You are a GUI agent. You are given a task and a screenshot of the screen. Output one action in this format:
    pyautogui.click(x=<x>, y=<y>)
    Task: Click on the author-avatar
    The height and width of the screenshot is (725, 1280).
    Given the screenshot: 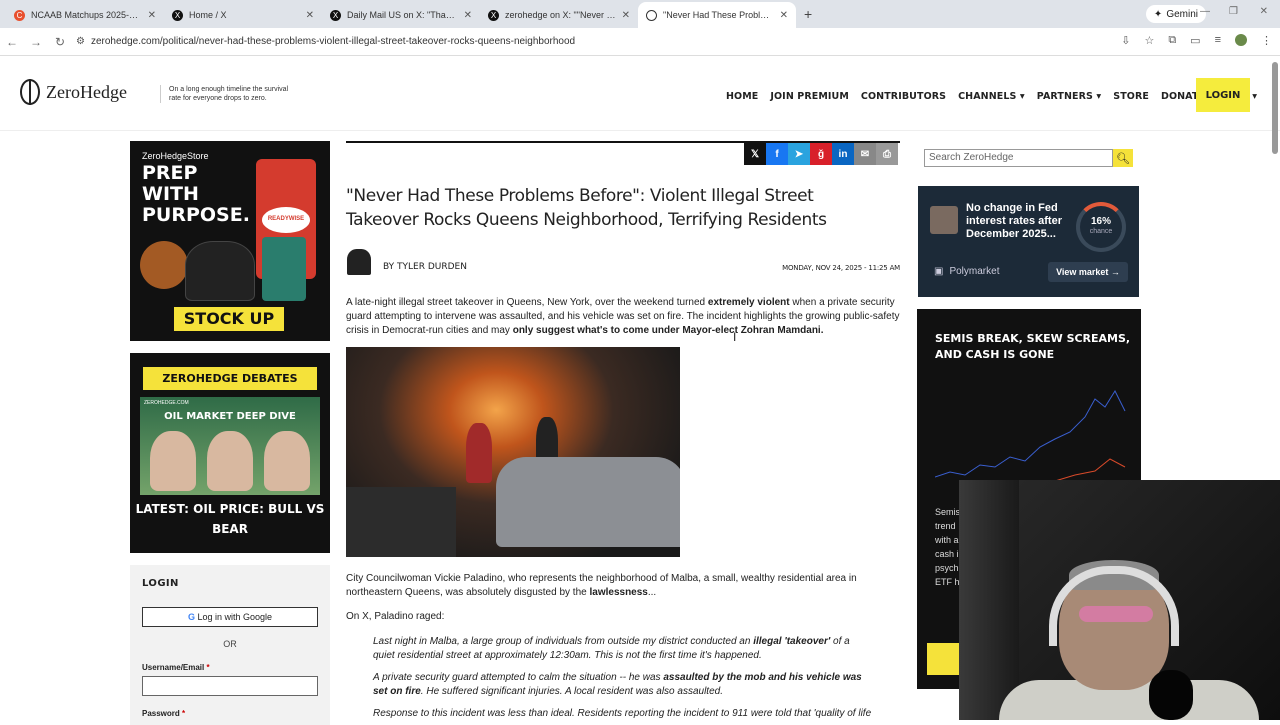 What is the action you would take?
    pyautogui.click(x=359, y=262)
    